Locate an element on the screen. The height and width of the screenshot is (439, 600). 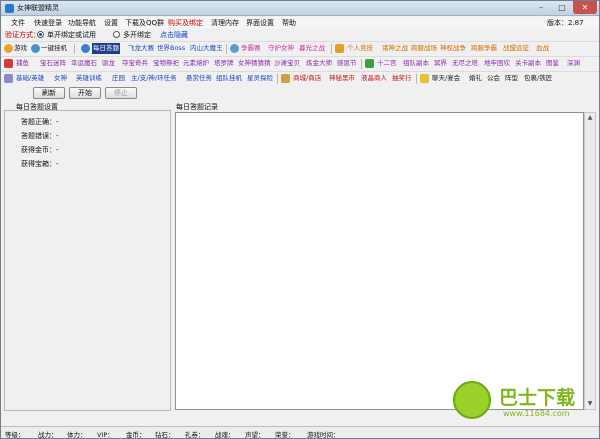
tab-underworld: 冥界 is located at coordinates (440, 63).